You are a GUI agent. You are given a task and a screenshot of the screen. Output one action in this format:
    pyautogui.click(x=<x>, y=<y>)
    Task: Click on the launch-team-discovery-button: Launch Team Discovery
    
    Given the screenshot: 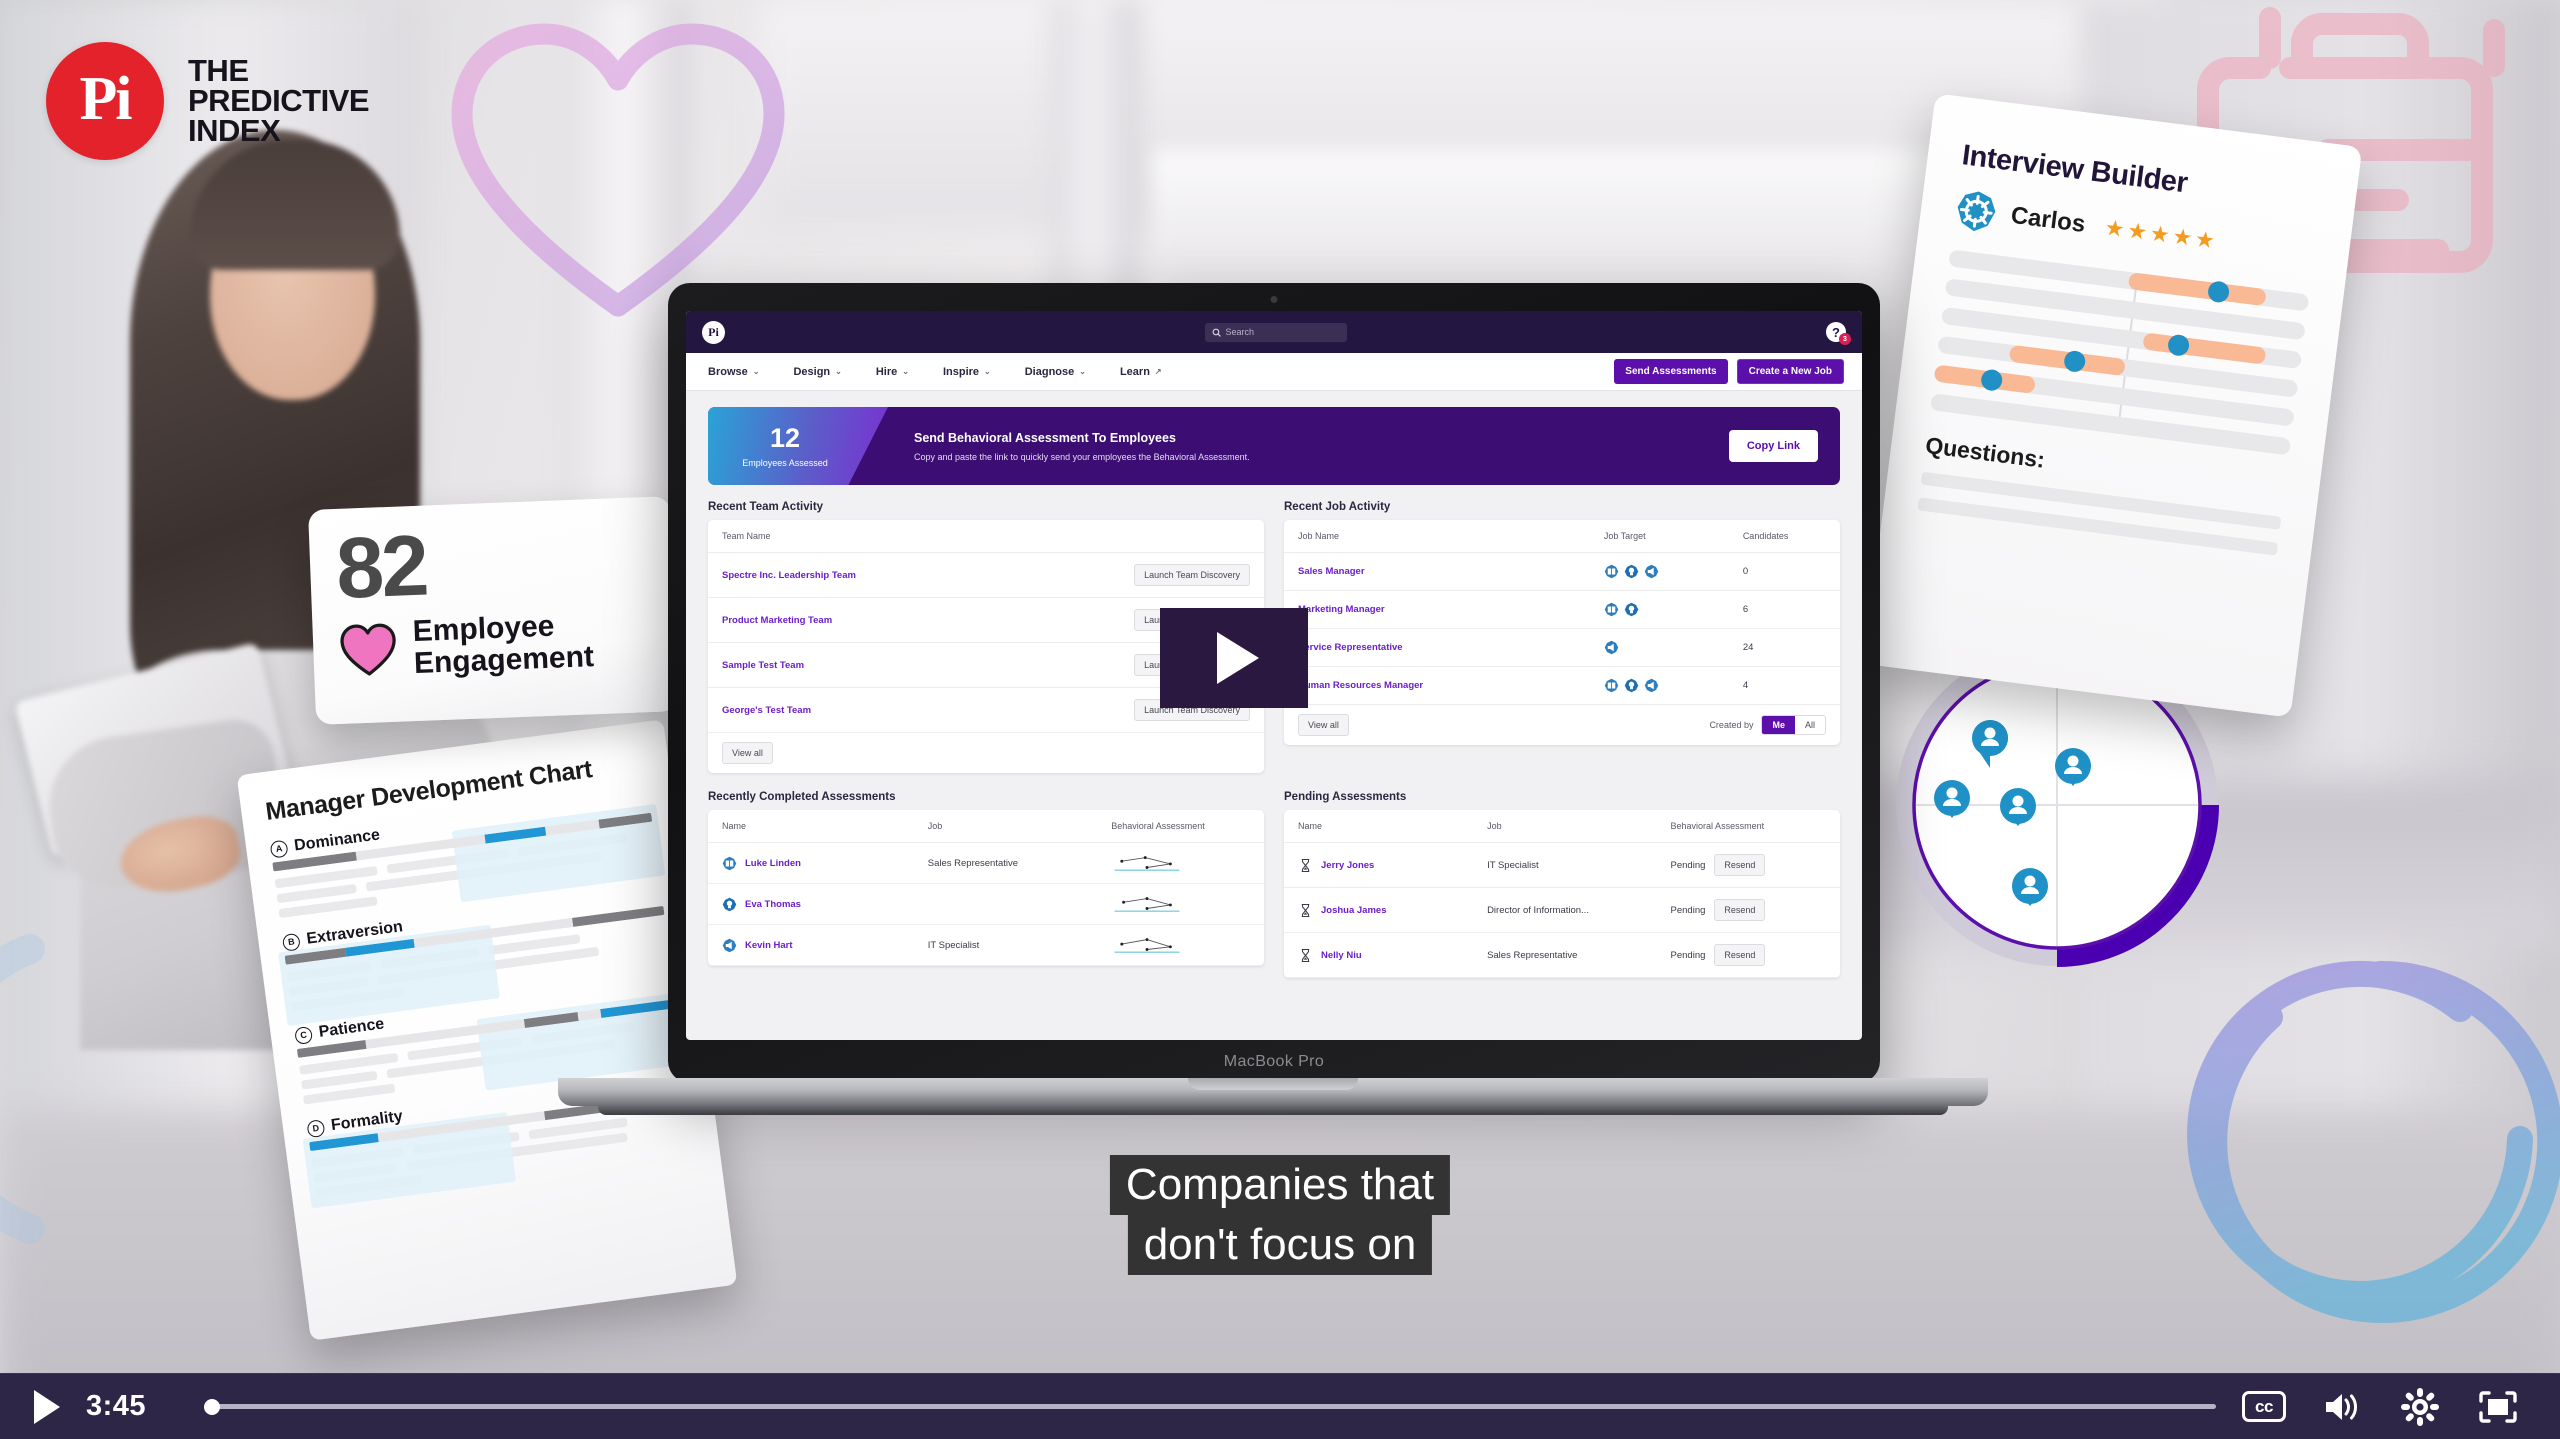 What is the action you would take?
    pyautogui.click(x=1192, y=575)
    